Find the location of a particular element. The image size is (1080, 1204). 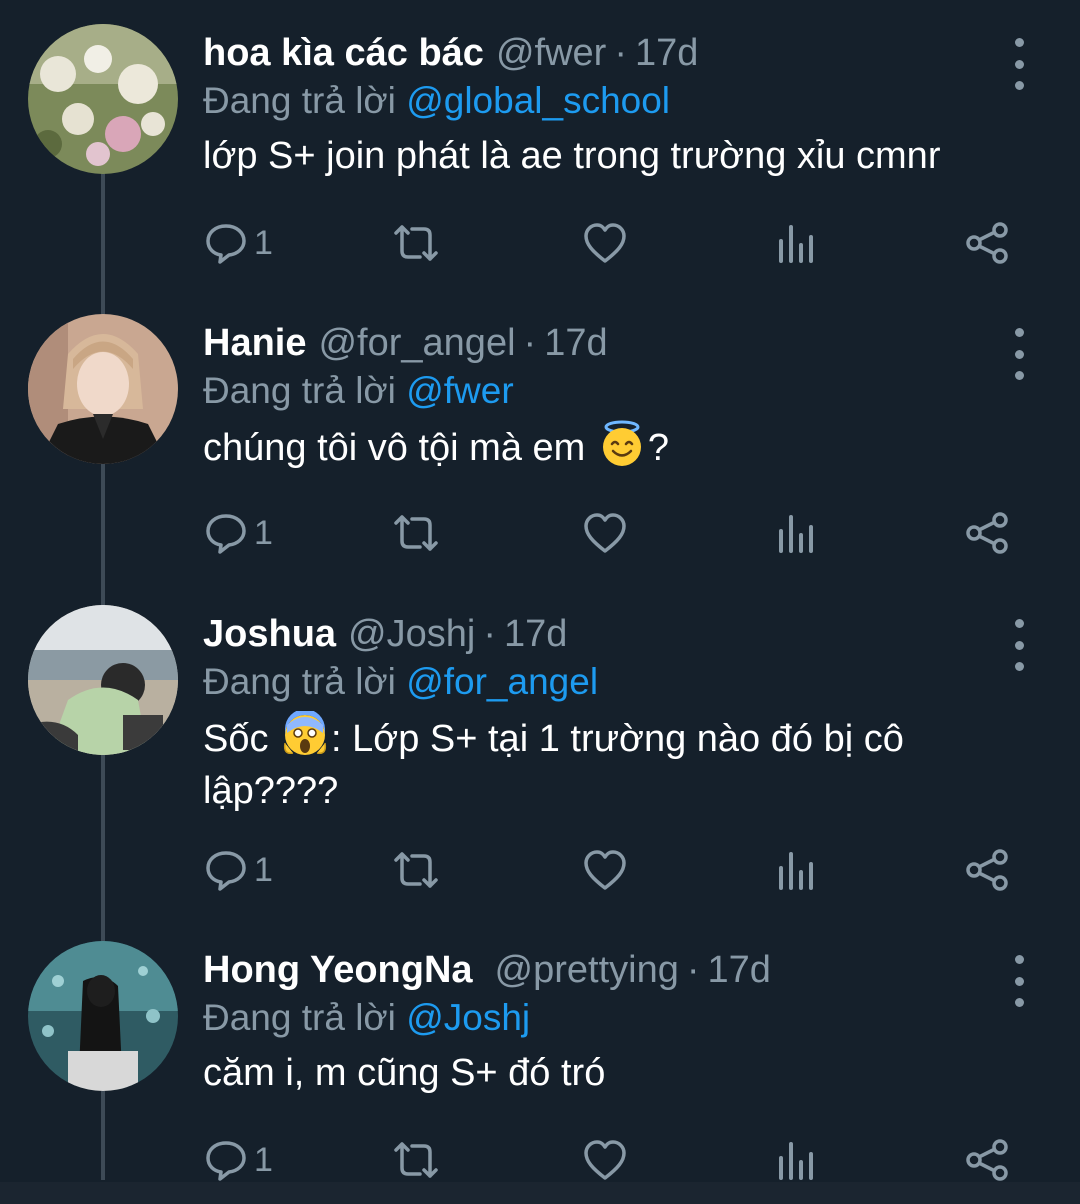

tweet-text: căm i, m cũng S+ đó tró is located at coordinates (603, 1073).